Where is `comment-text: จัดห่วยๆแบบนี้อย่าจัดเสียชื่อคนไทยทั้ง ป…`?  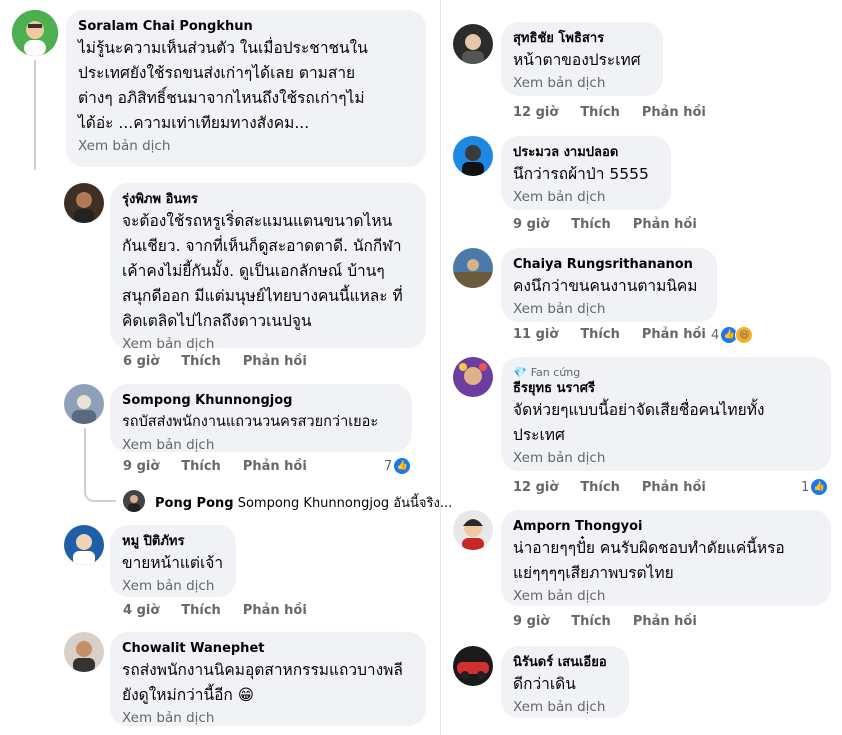
comment-text: จัดห่วยๆแบบนี้อย่าจัดเสียชื่อคนไทยทั้ง ป… is located at coordinates (639, 422).